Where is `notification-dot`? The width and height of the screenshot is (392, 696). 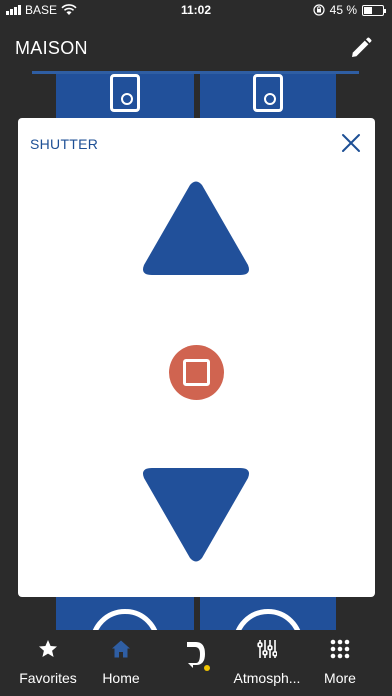
notification-dot is located at coordinates (207, 668).